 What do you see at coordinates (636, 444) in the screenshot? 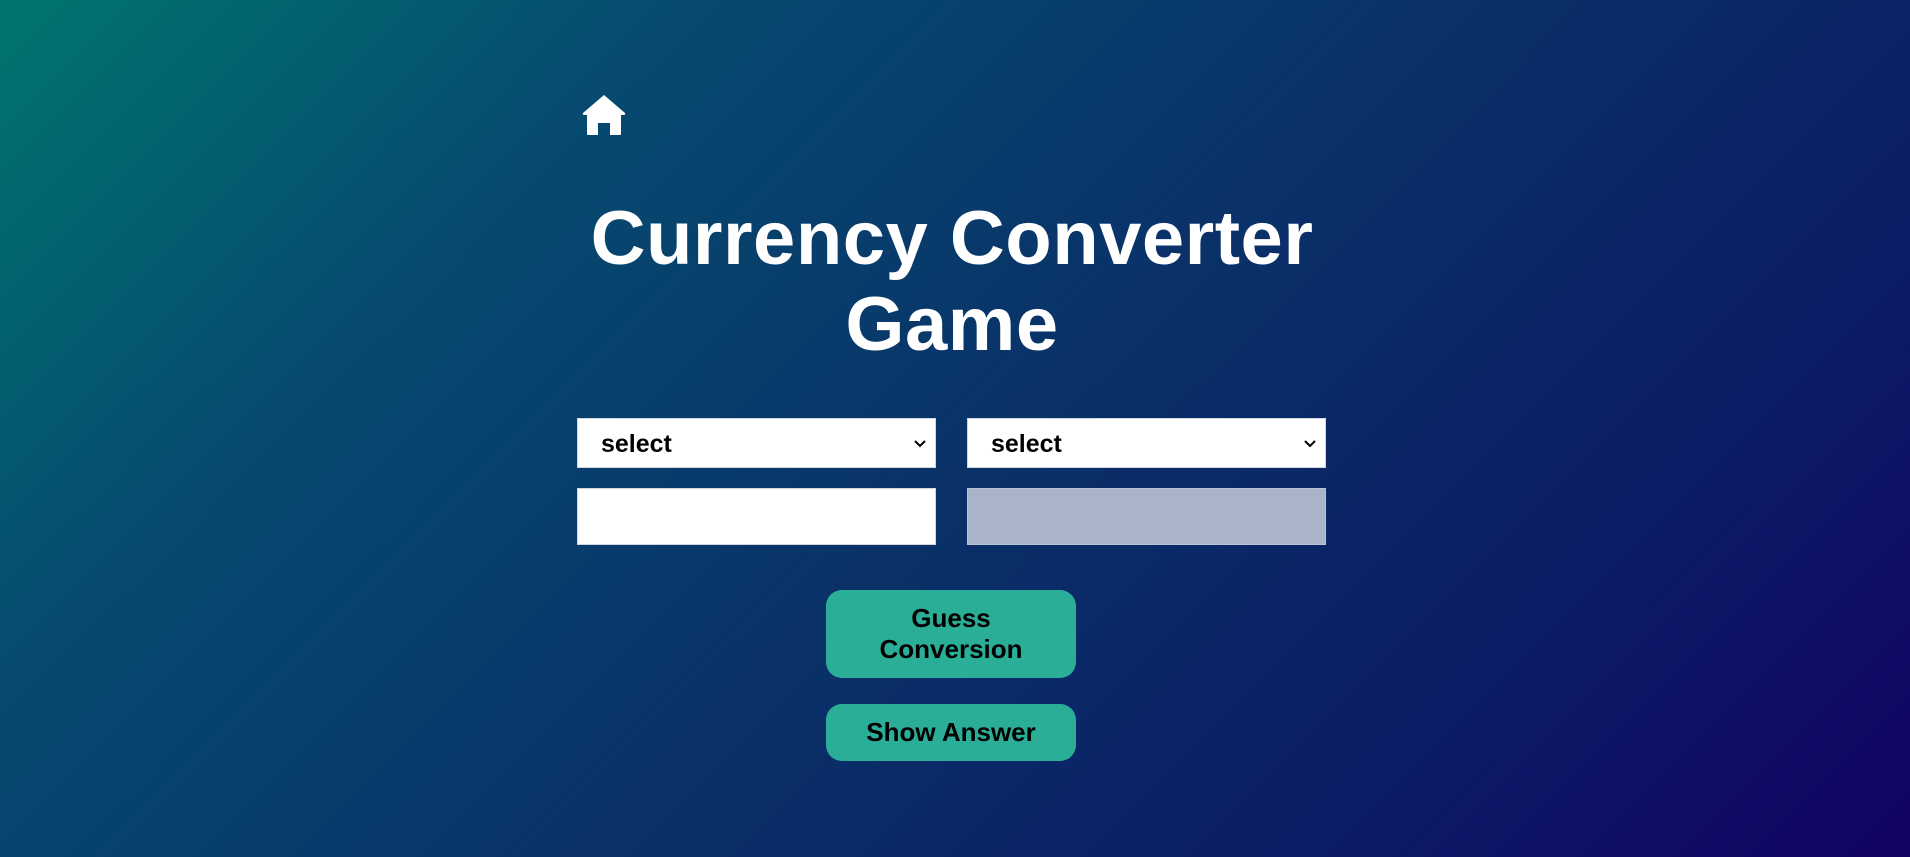
I see `from-currency-selected: select` at bounding box center [636, 444].